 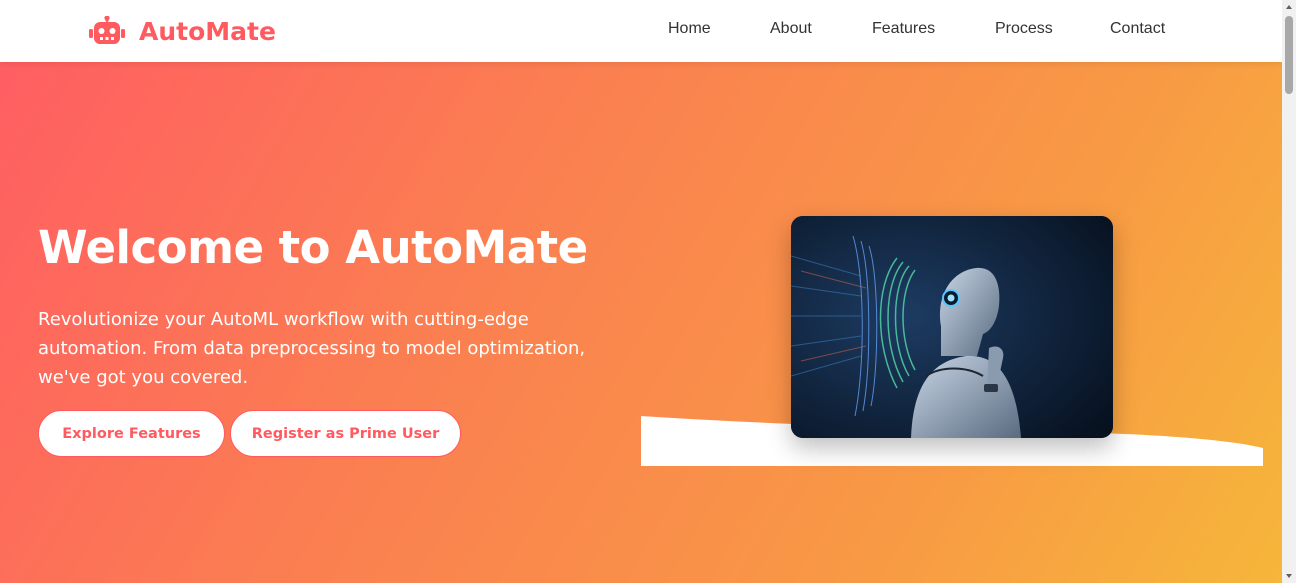 What do you see at coordinates (313, 247) in the screenshot?
I see `hero-title: Welcome to AutoMate` at bounding box center [313, 247].